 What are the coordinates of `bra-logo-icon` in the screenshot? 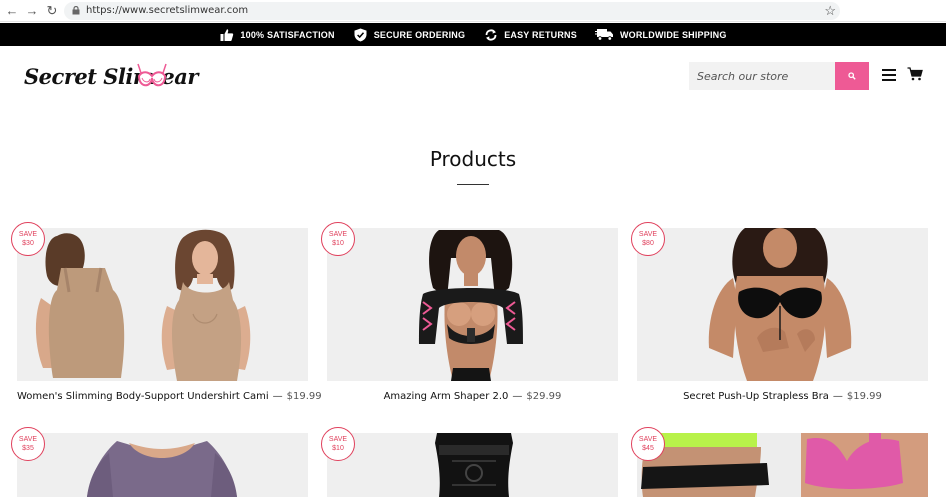 It's located at (152, 75).